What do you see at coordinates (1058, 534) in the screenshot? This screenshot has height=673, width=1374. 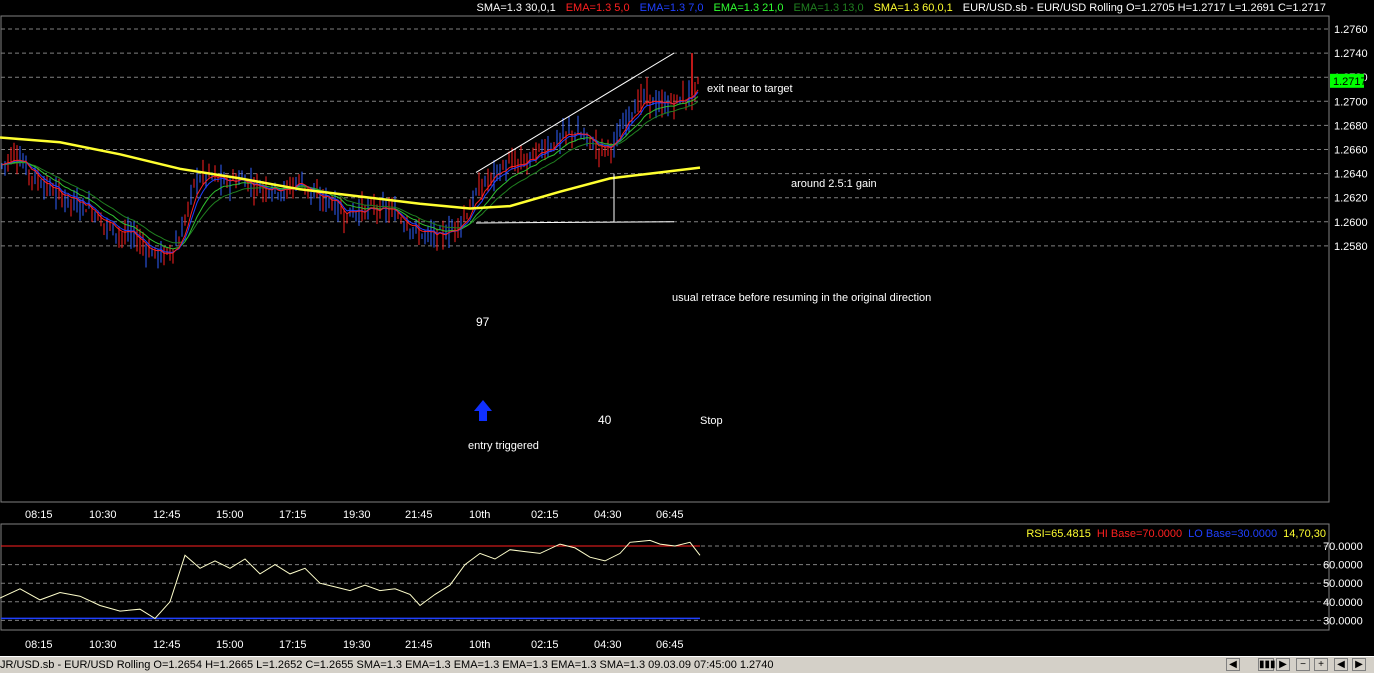 I see `rsi-indicator-label: RSI=65.4815` at bounding box center [1058, 534].